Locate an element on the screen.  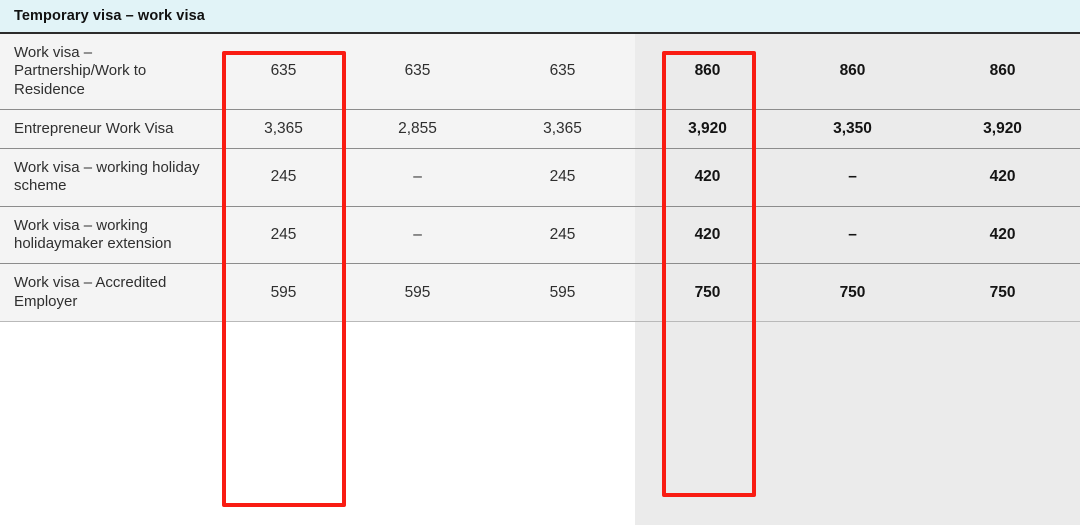
cell-r1-c1: 3,365 is located at coordinates (283, 129).